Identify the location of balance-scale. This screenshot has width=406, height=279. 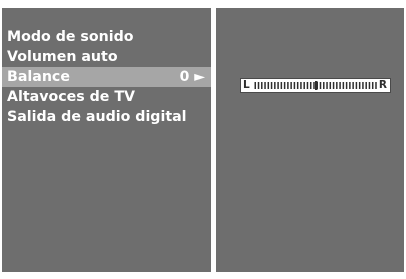
(315, 85).